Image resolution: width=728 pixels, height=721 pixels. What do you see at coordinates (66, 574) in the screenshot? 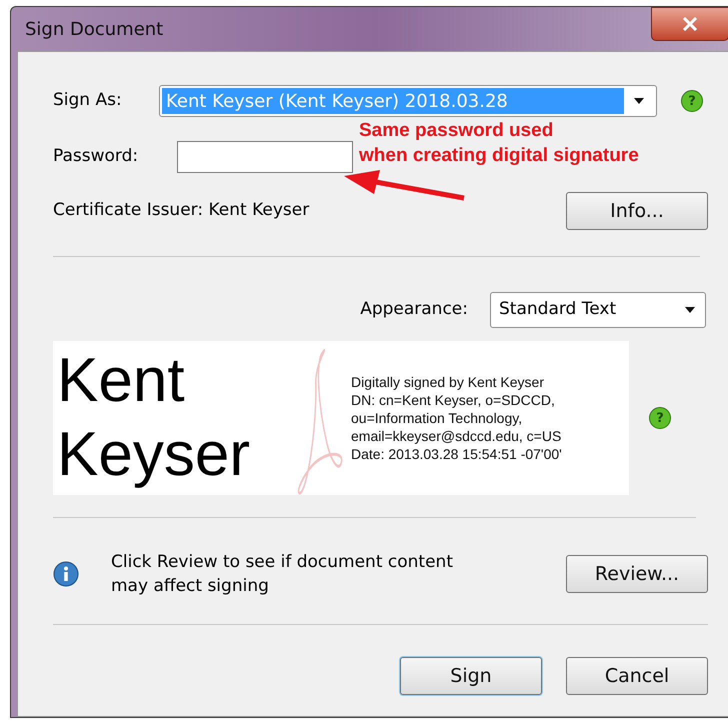
I see `info-icon` at bounding box center [66, 574].